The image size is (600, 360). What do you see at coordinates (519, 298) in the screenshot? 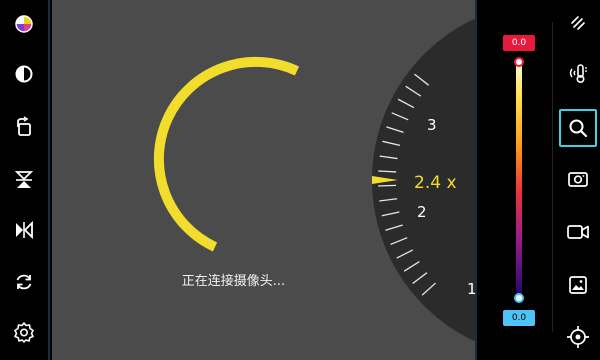
I see `min-temp-handle` at bounding box center [519, 298].